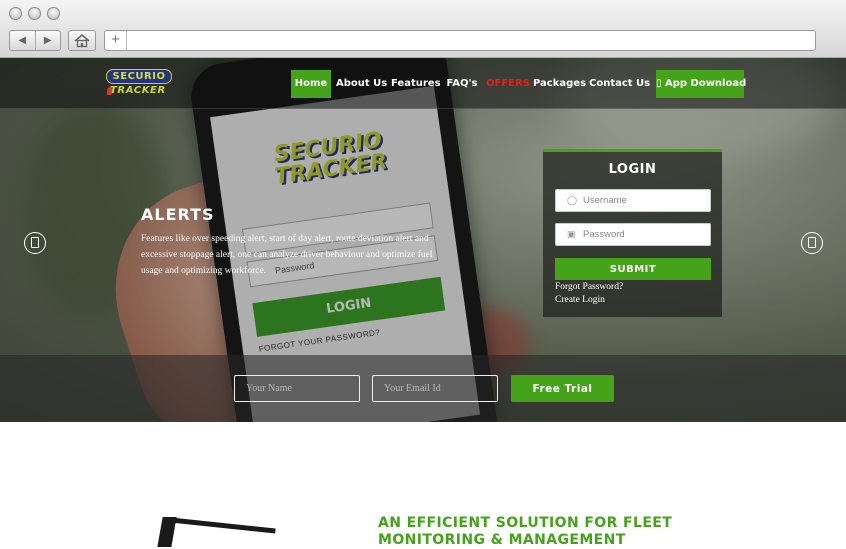  Describe the element at coordinates (632, 169) in the screenshot. I see `login-title: LOGIN` at that location.